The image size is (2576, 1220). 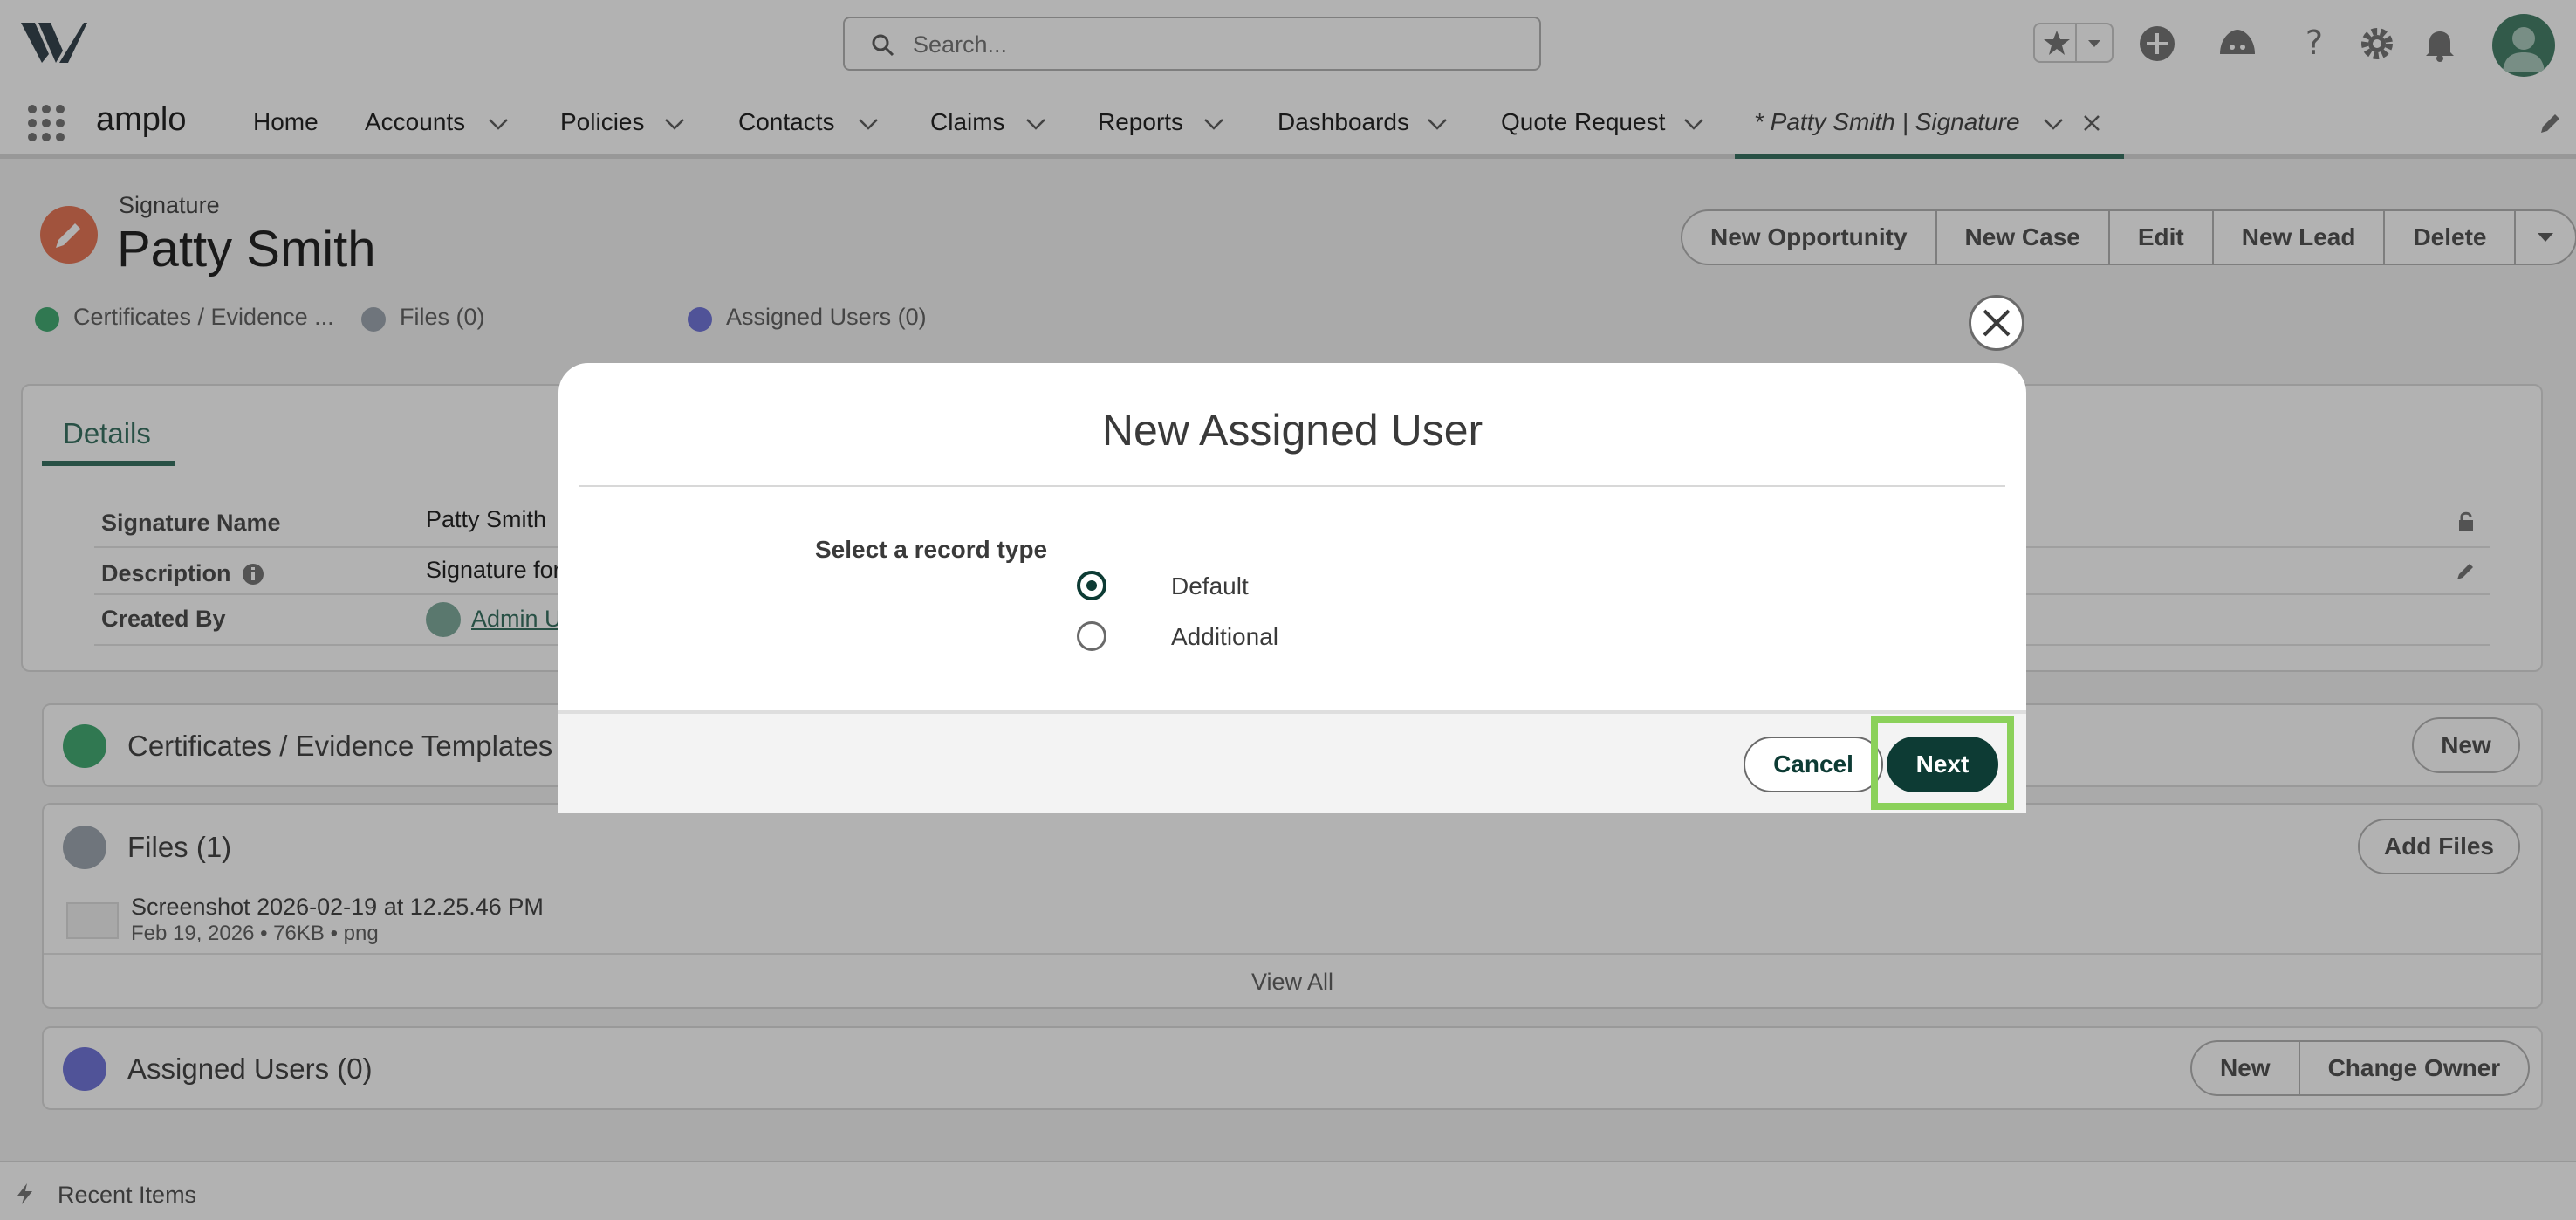 What do you see at coordinates (1092, 636) in the screenshot?
I see `radio-additional` at bounding box center [1092, 636].